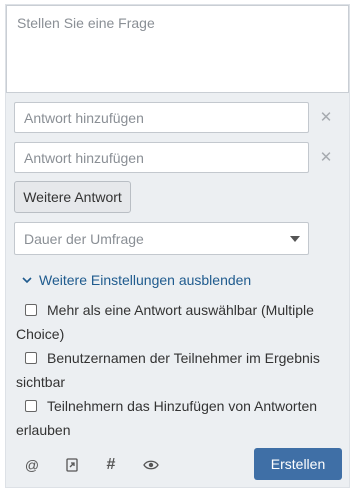  I want to click on settings-toggle: Weitere Einstellungen ausblenden, so click(135, 280).